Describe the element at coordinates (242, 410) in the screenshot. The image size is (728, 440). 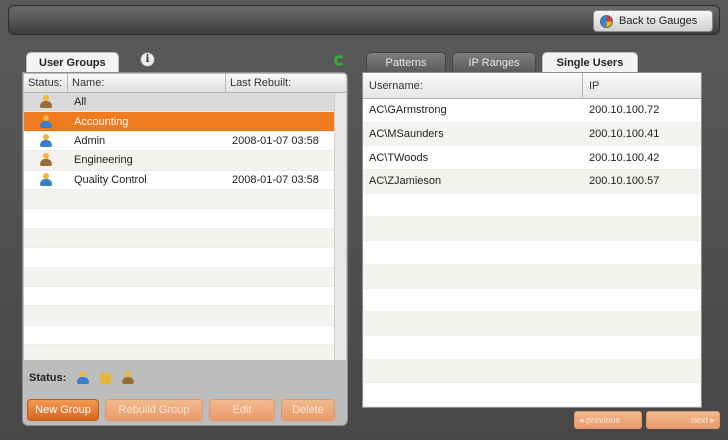
I see `edit-button: Edit` at that location.